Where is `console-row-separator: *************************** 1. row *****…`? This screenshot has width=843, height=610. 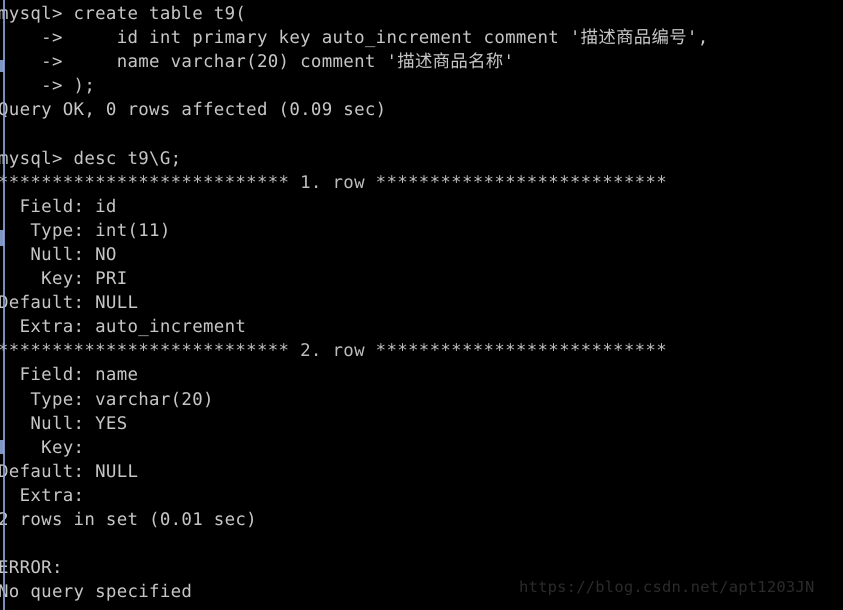
console-row-separator: *************************** 1. row *****… is located at coordinates (333, 182).